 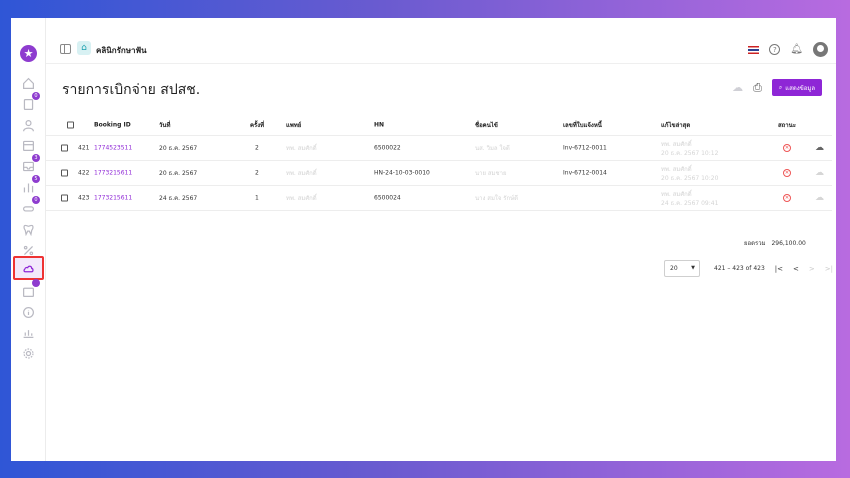 What do you see at coordinates (737, 87) in the screenshot?
I see `cloud-upload-icon: ☁` at bounding box center [737, 87].